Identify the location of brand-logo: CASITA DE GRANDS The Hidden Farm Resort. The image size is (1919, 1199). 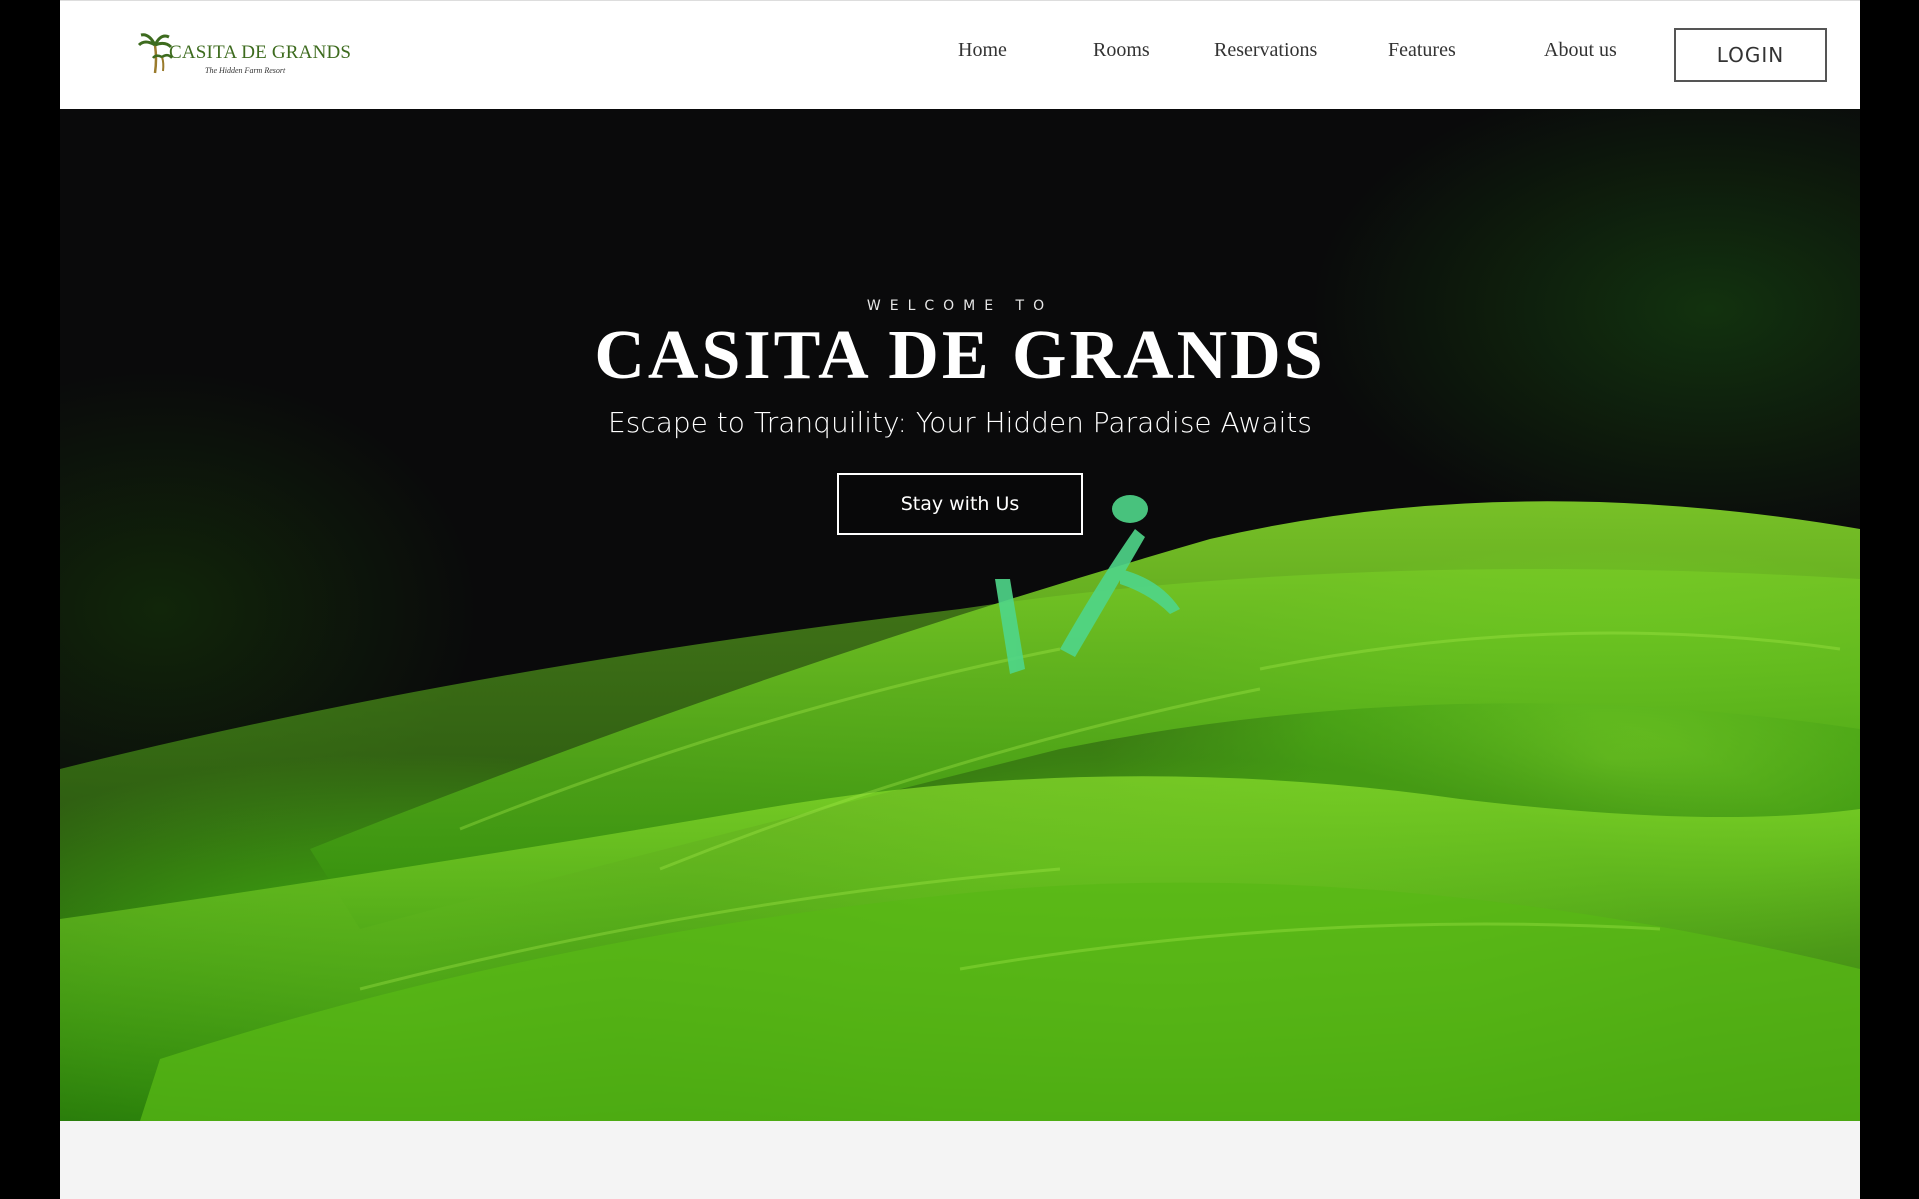
(243, 55).